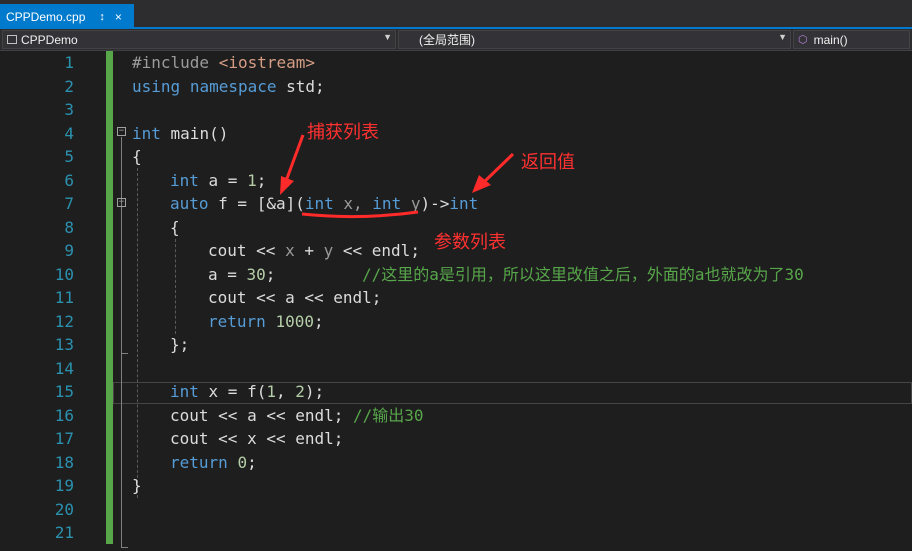 The image size is (912, 551). What do you see at coordinates (118, 17) in the screenshot?
I see `close-icon: ×` at bounding box center [118, 17].